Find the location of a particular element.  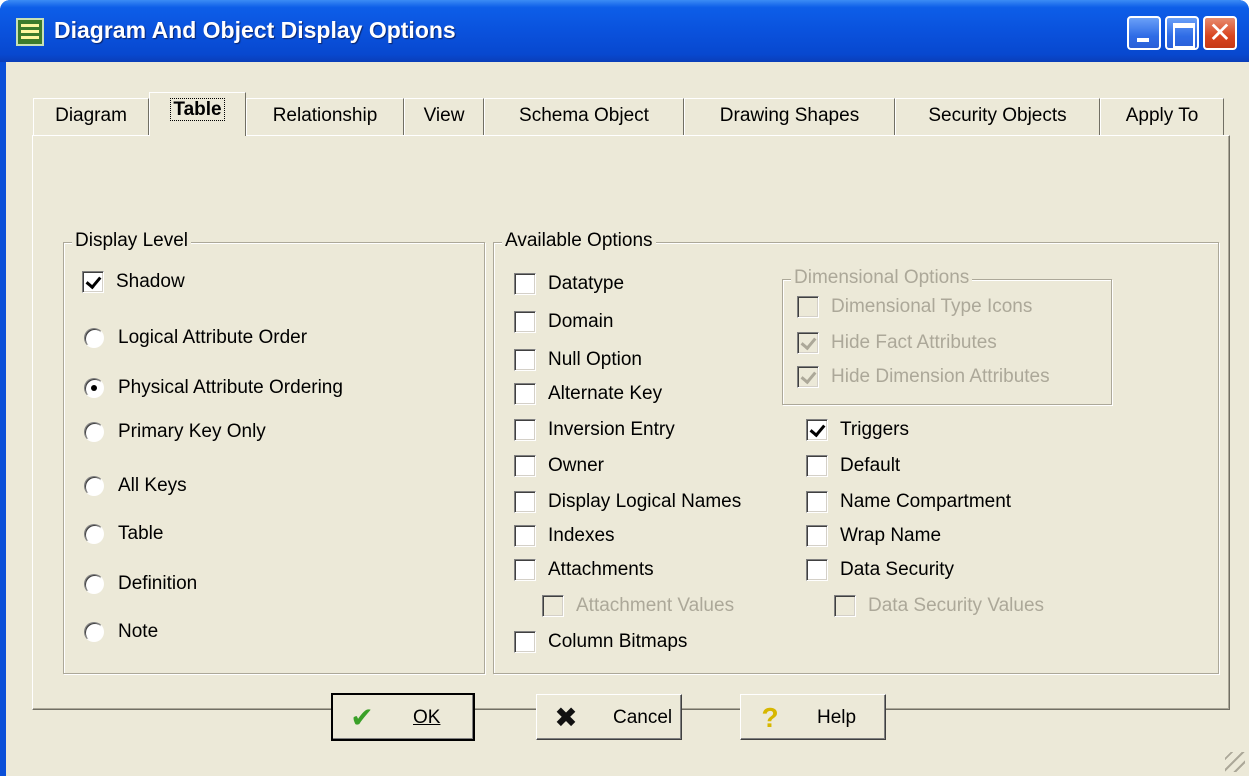

tab-drawing-shapes: Drawing Shapes is located at coordinates (789, 117).